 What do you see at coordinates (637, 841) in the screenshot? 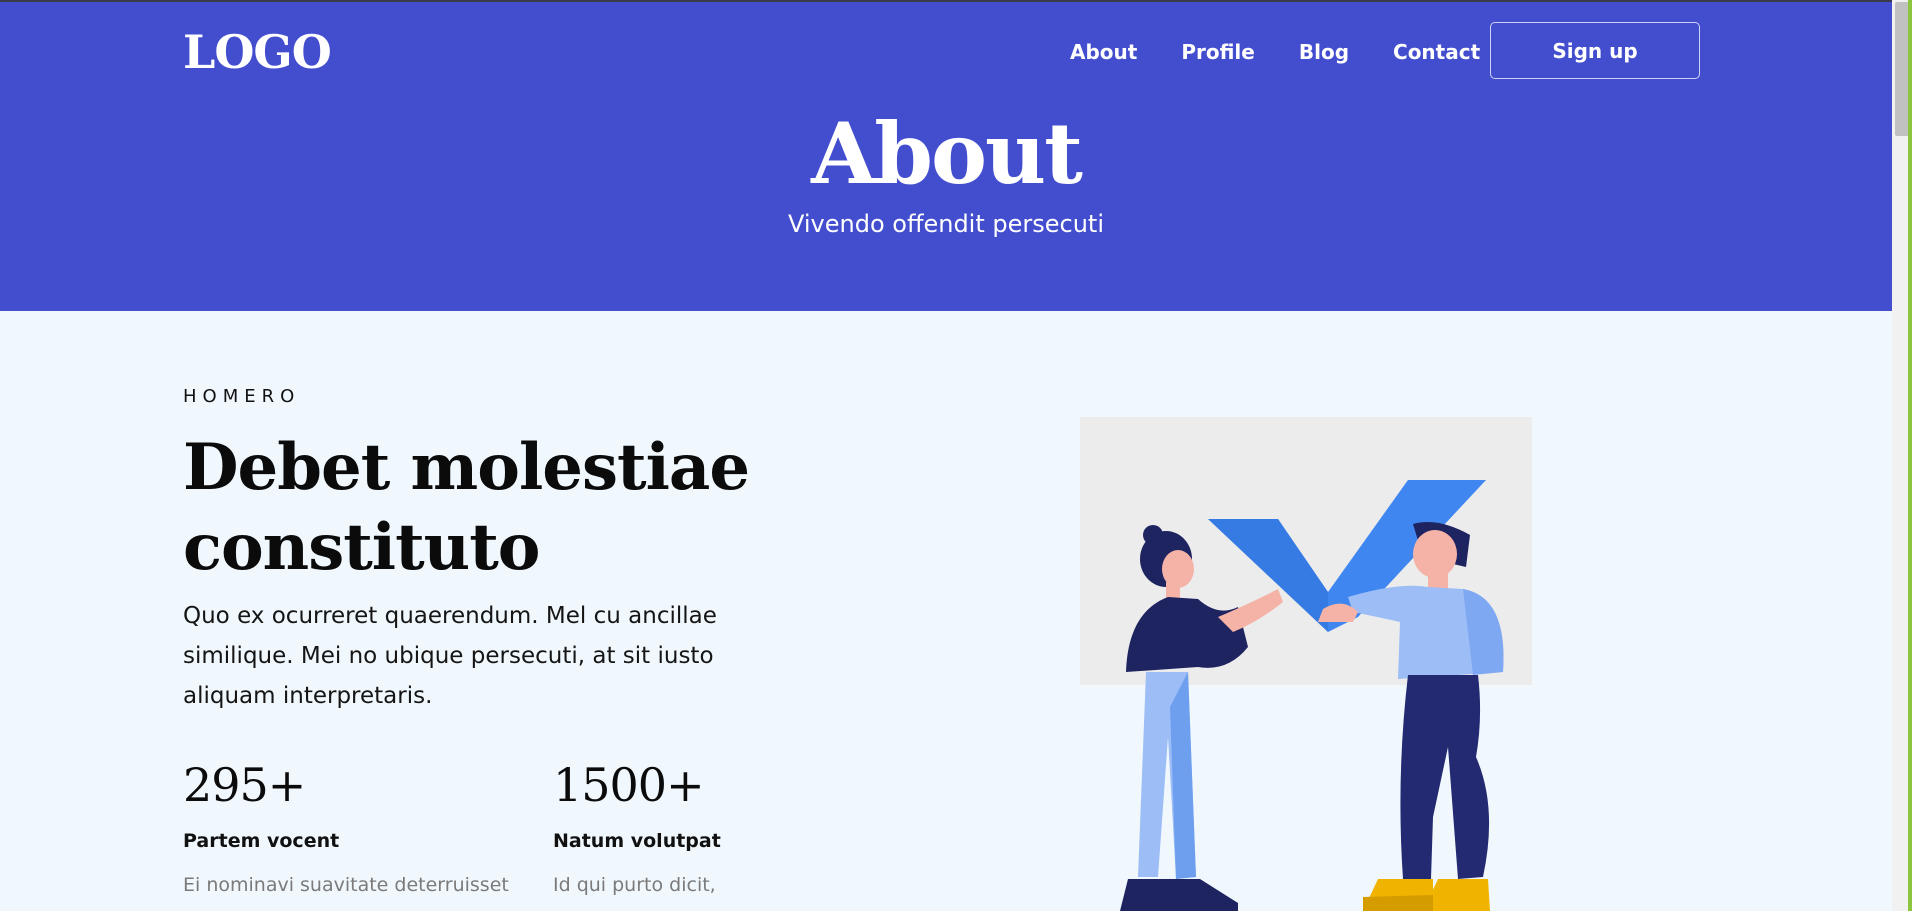
I see `stat-label: Natum volutpat` at bounding box center [637, 841].